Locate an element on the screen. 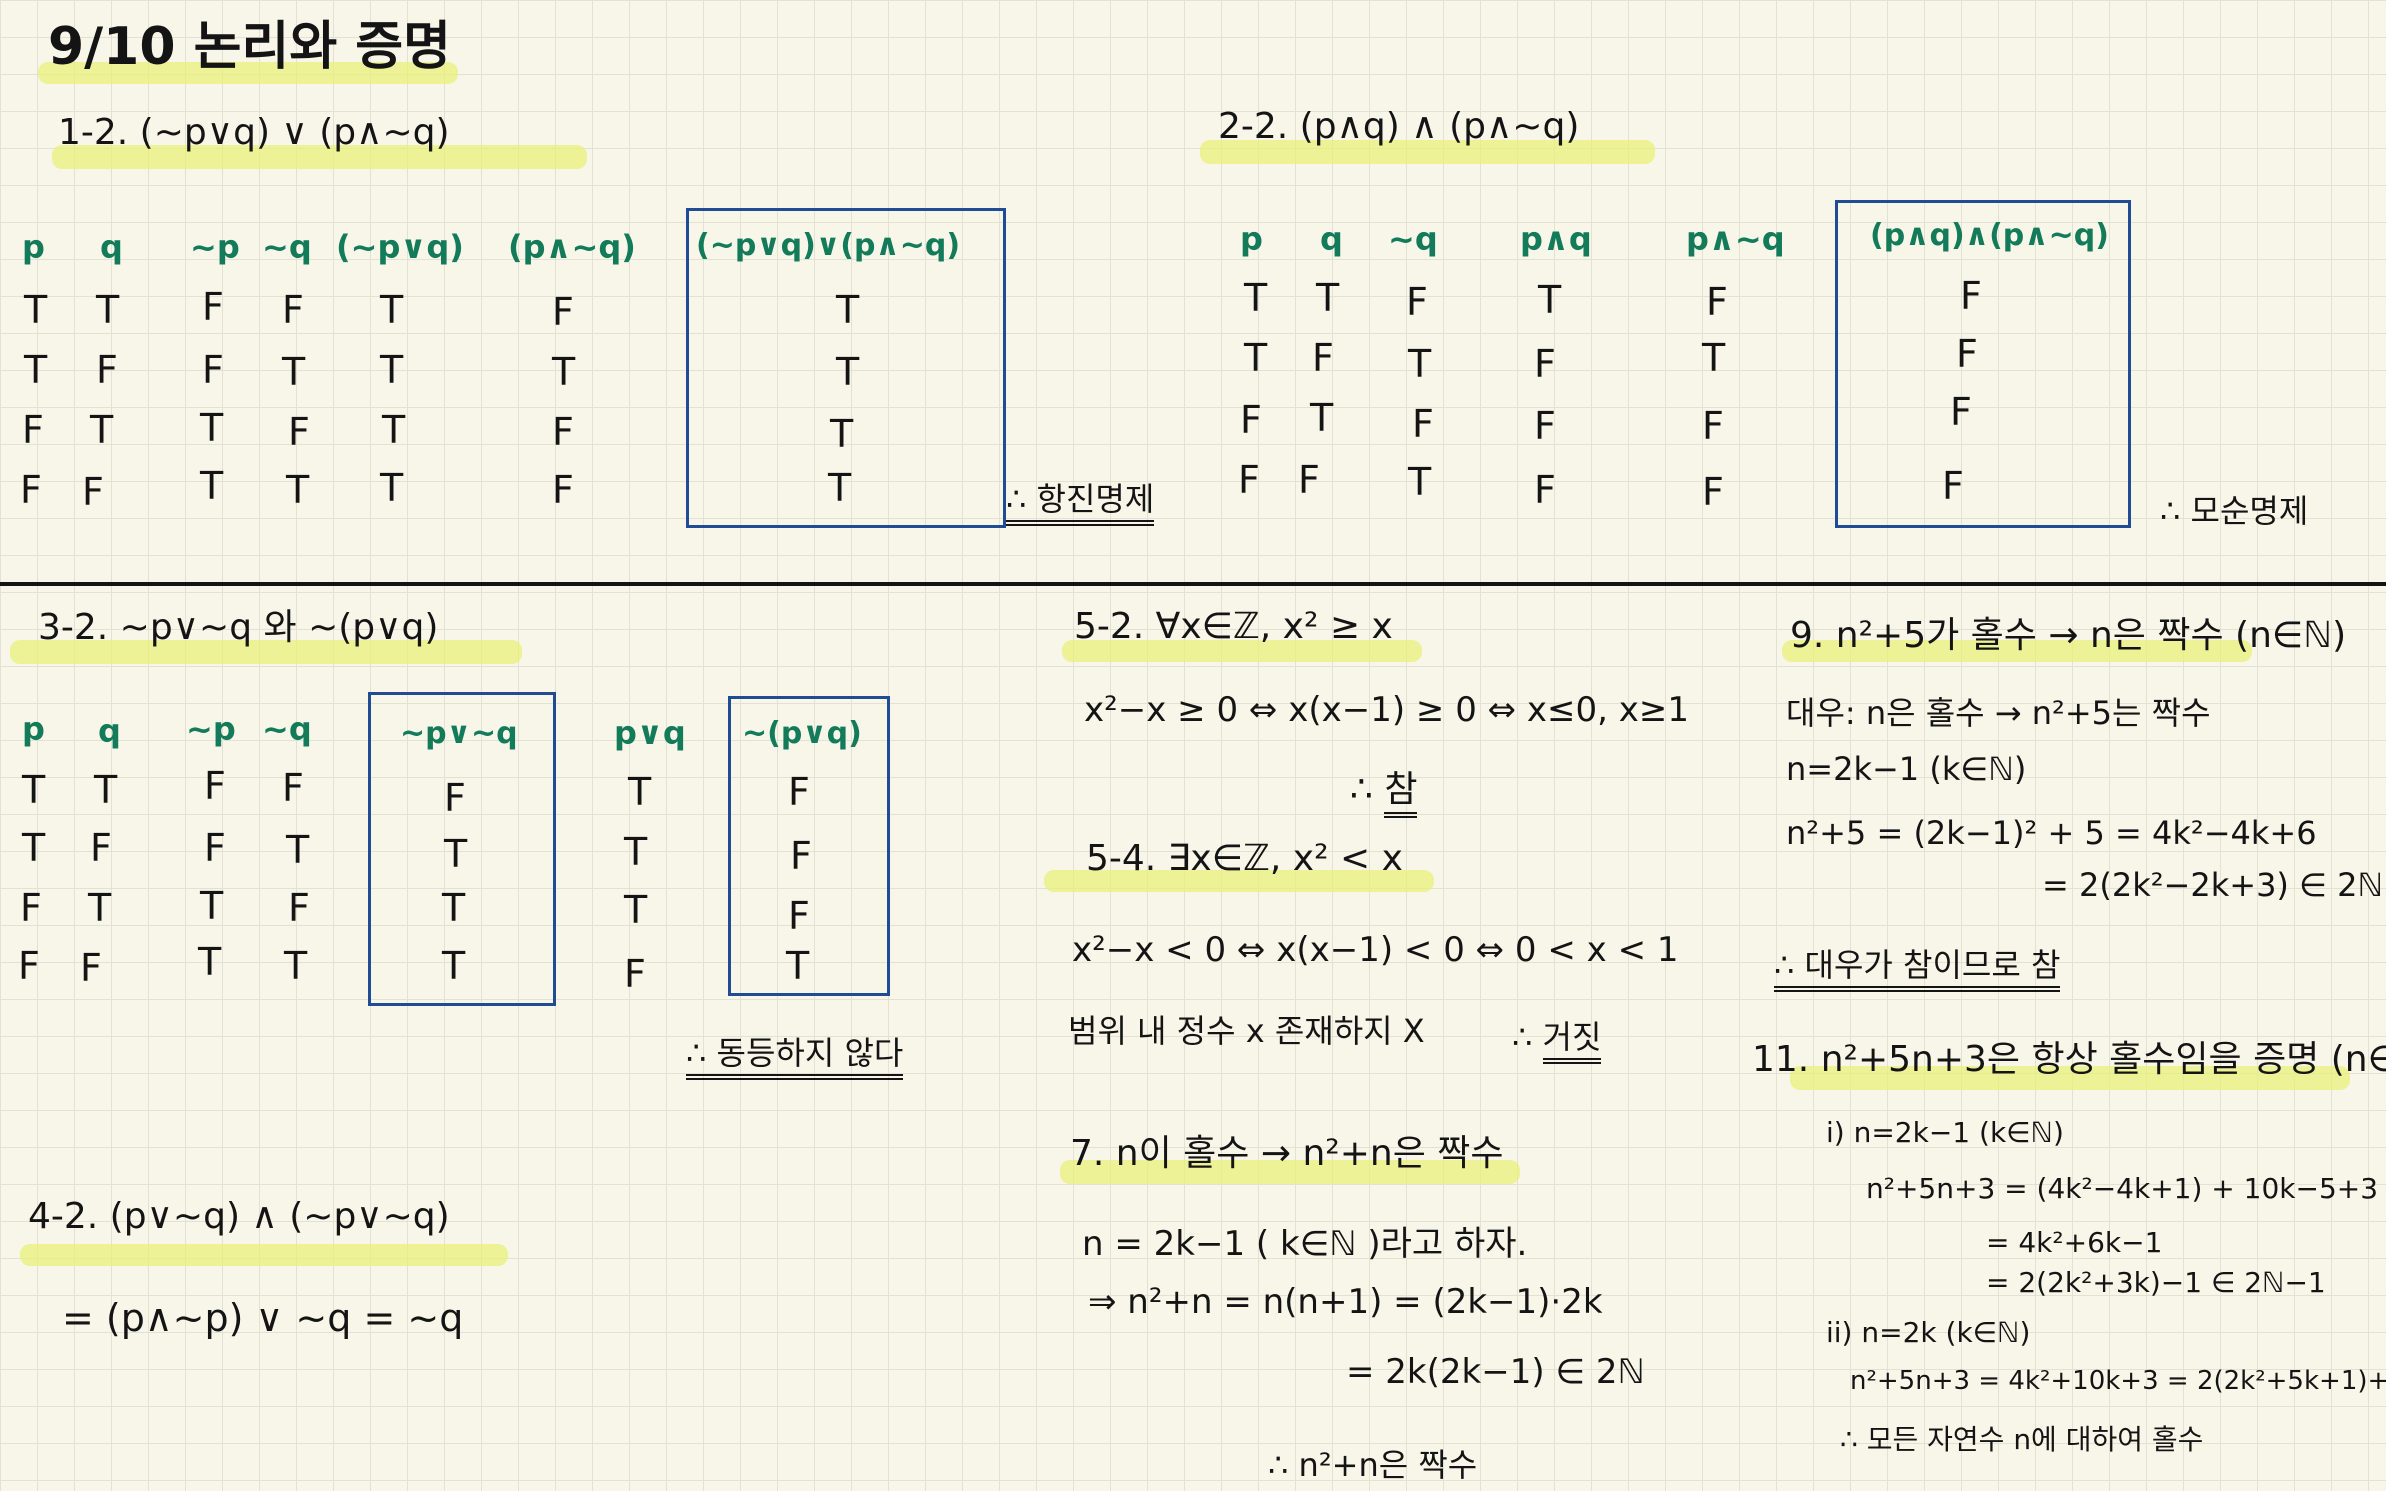  derivation-line: = (p∧~p) ∨ ~q = ~q is located at coordinates (263, 1318).